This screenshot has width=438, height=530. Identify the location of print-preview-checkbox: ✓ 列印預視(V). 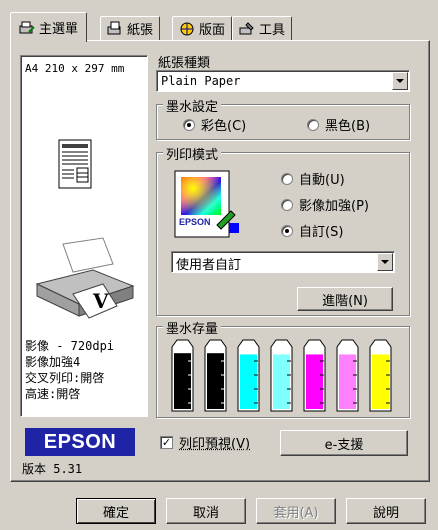
(205, 442).